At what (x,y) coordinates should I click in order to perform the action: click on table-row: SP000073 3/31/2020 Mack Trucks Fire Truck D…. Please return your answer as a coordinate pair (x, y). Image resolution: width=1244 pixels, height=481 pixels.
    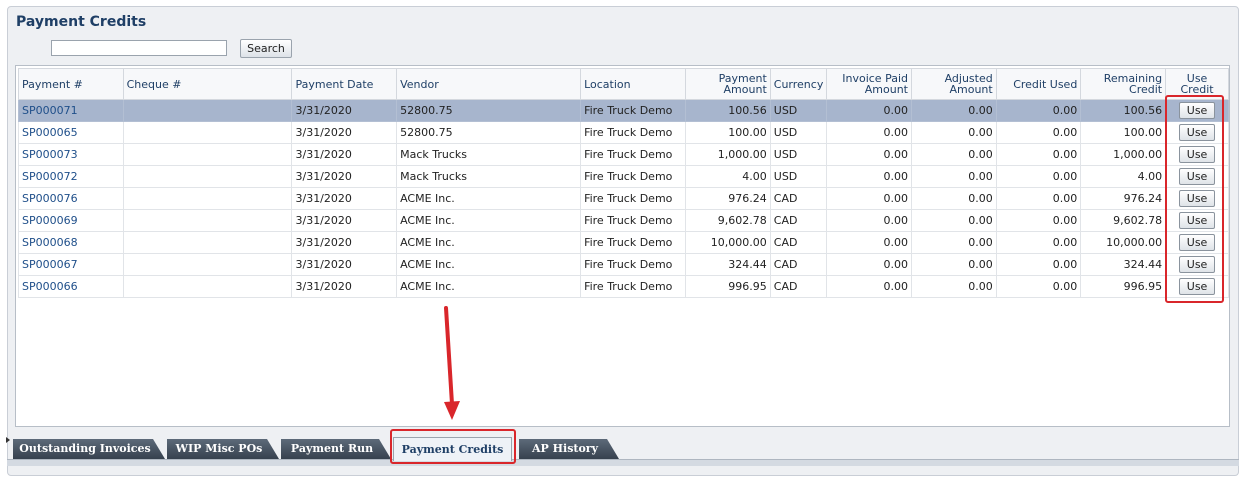
    Looking at the image, I should click on (623, 154).